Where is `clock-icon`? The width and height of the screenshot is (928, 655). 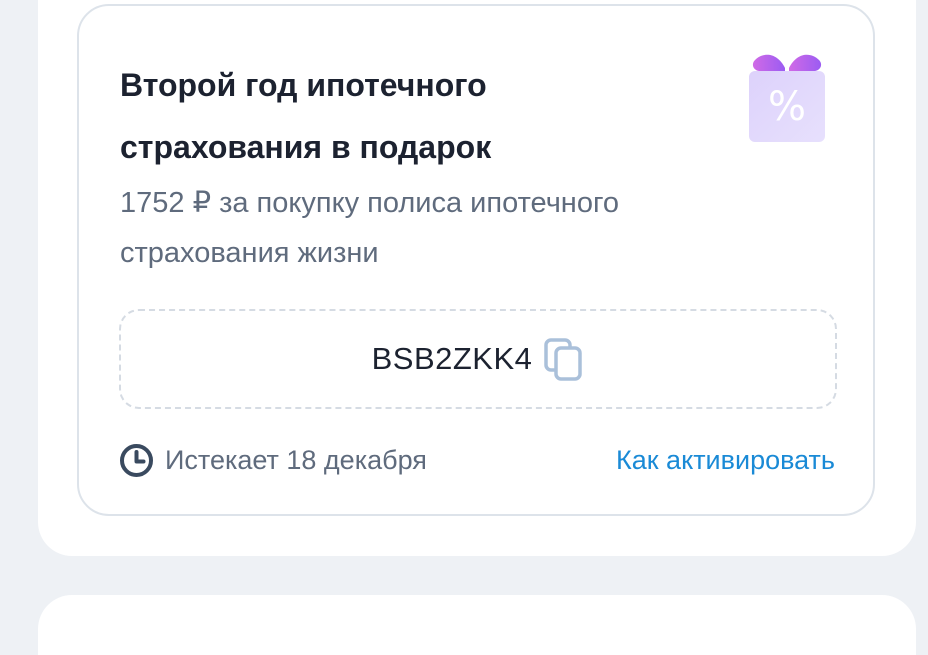
clock-icon is located at coordinates (136, 460).